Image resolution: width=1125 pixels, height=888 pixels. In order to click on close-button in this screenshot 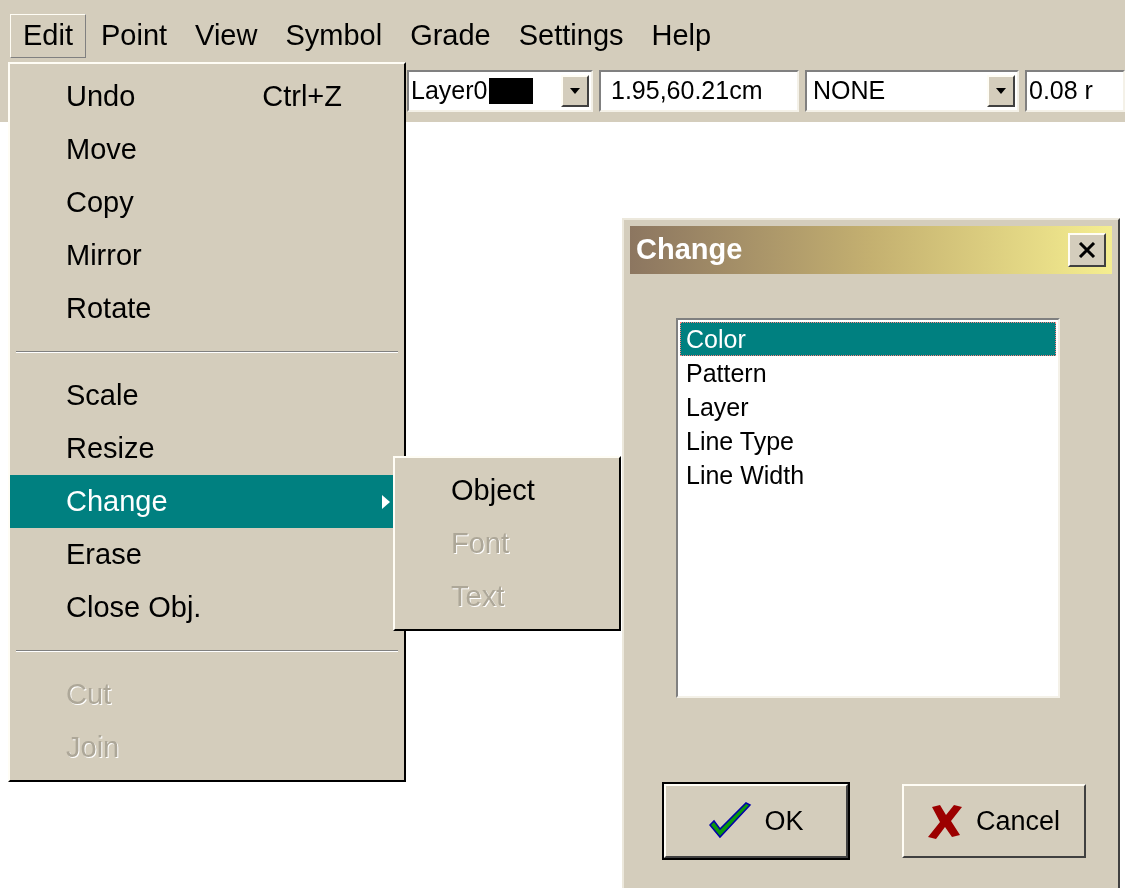, I will do `click(1087, 250)`.